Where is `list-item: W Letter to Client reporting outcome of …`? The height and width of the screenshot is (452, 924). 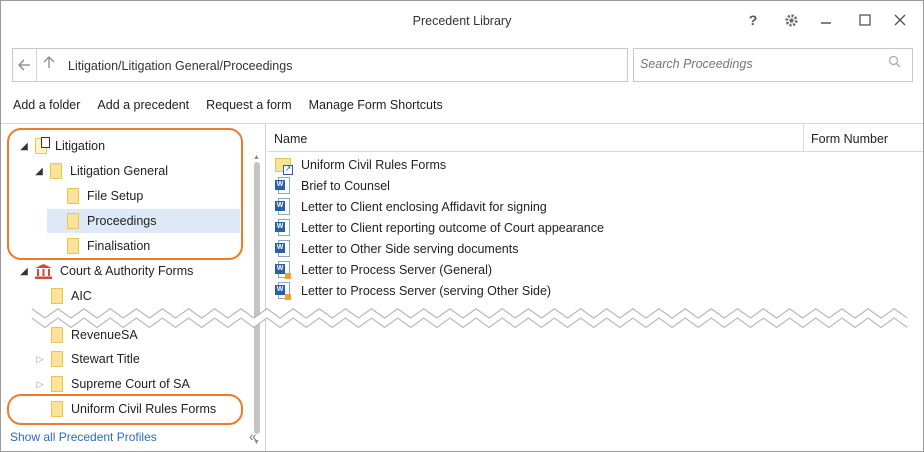 list-item: W Letter to Client reporting outcome of … is located at coordinates (439, 227).